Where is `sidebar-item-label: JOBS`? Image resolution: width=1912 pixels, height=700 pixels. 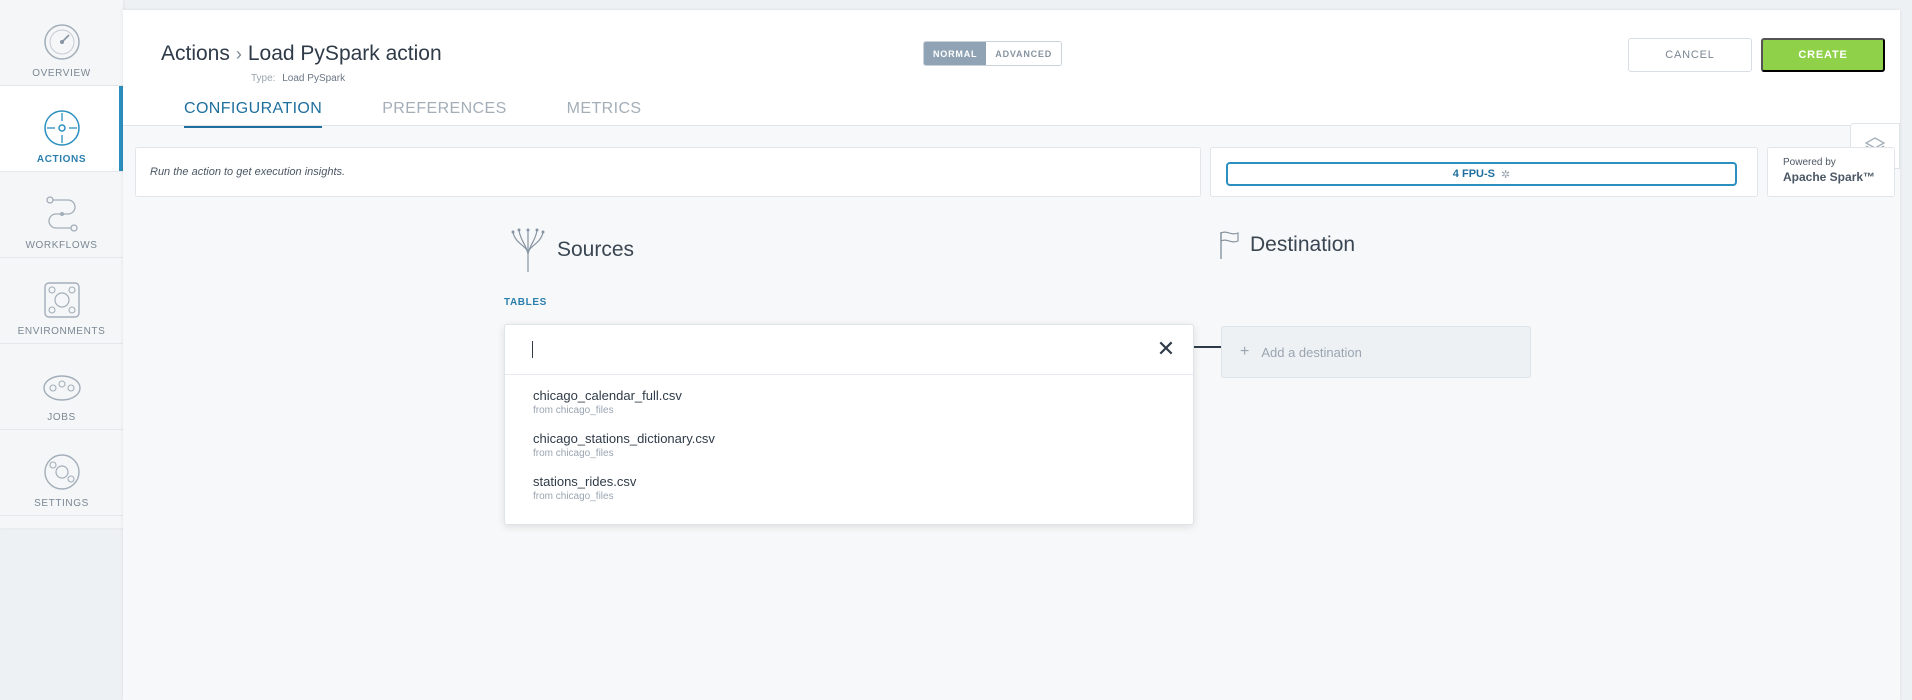 sidebar-item-label: JOBS is located at coordinates (61, 417).